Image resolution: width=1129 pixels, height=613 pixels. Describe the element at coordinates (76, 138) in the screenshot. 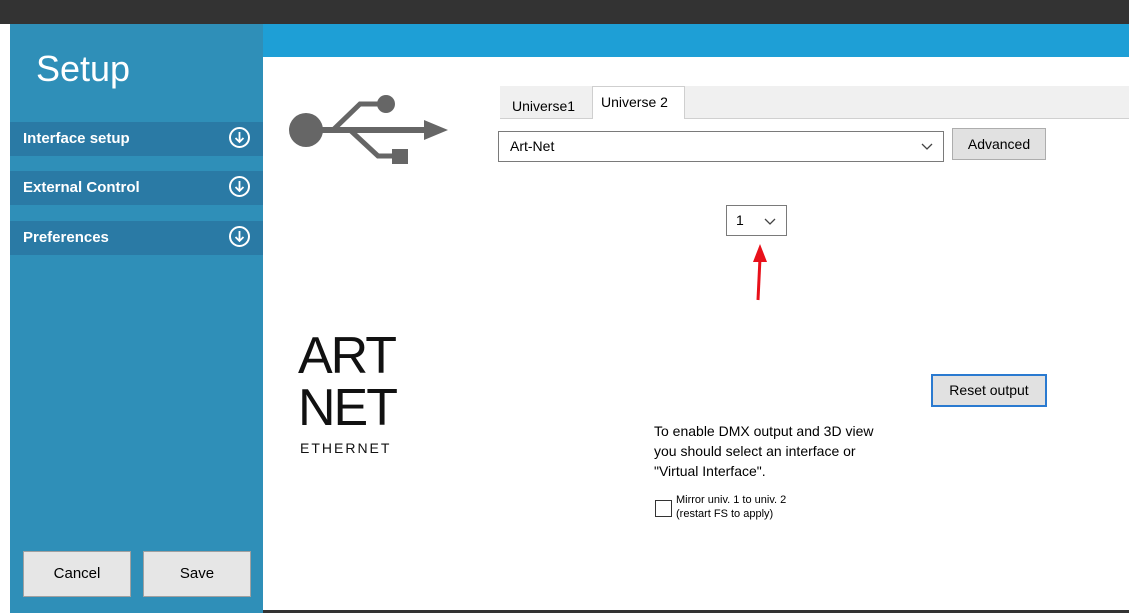

I see `sidebar-item-label: Interface setup` at that location.